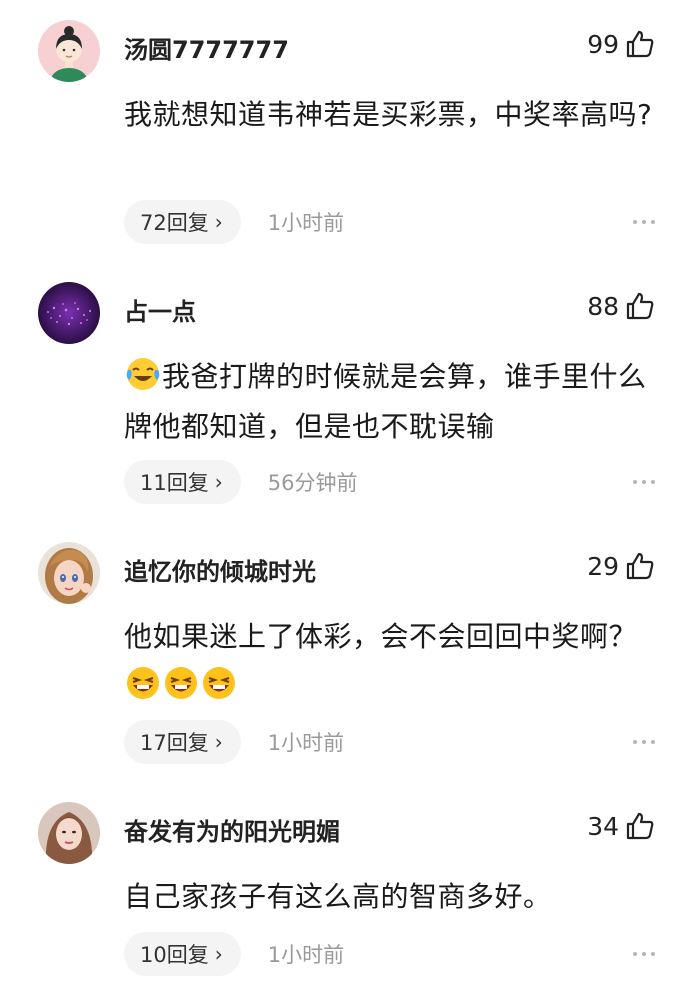 Image resolution: width=697 pixels, height=1000 pixels. I want to click on comment-text-wrapper: 我爸打牌的时候就是会算，谁手里什么牌他都知道，但是也不耽误输, so click(394, 402).